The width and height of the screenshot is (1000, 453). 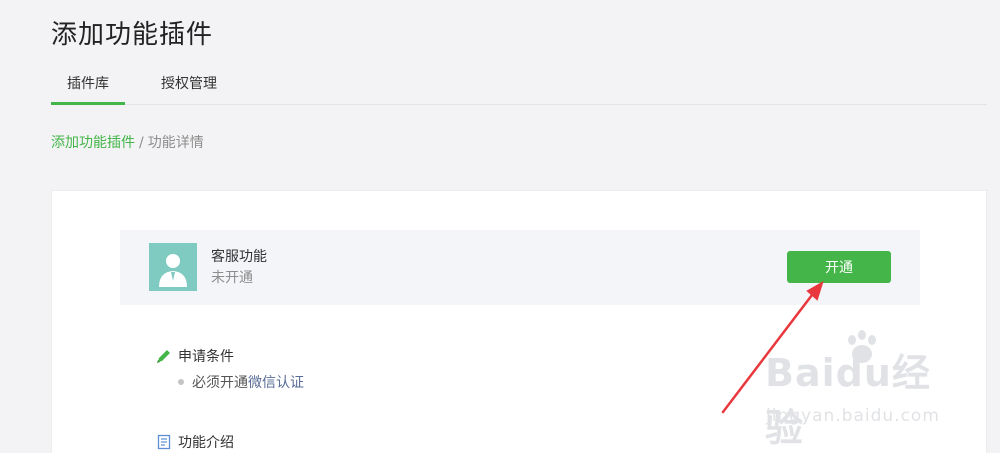 What do you see at coordinates (520, 267) in the screenshot?
I see `plugin-header: 客服功能 未开通 开通` at bounding box center [520, 267].